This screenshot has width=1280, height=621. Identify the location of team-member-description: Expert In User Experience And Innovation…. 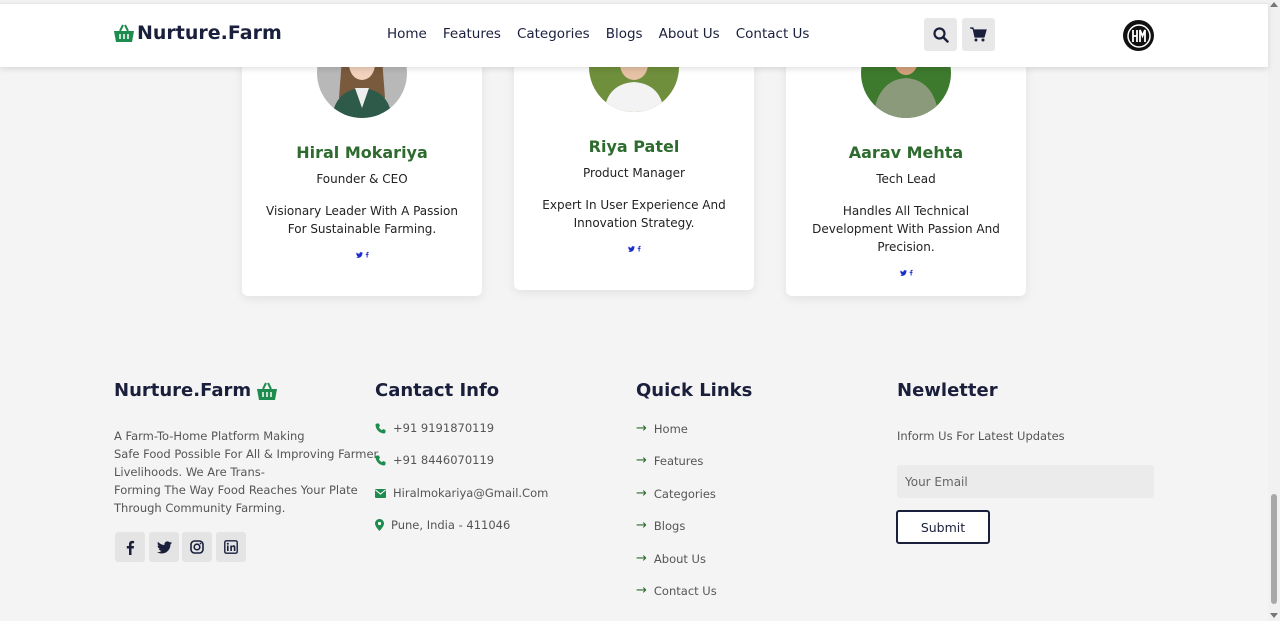
(634, 214).